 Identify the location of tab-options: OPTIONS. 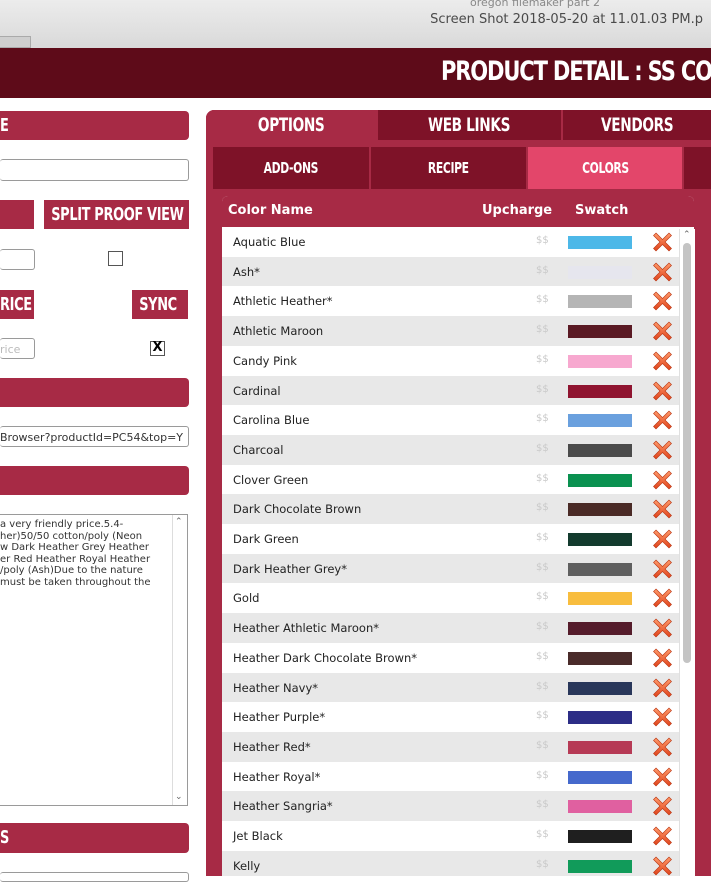
(291, 125).